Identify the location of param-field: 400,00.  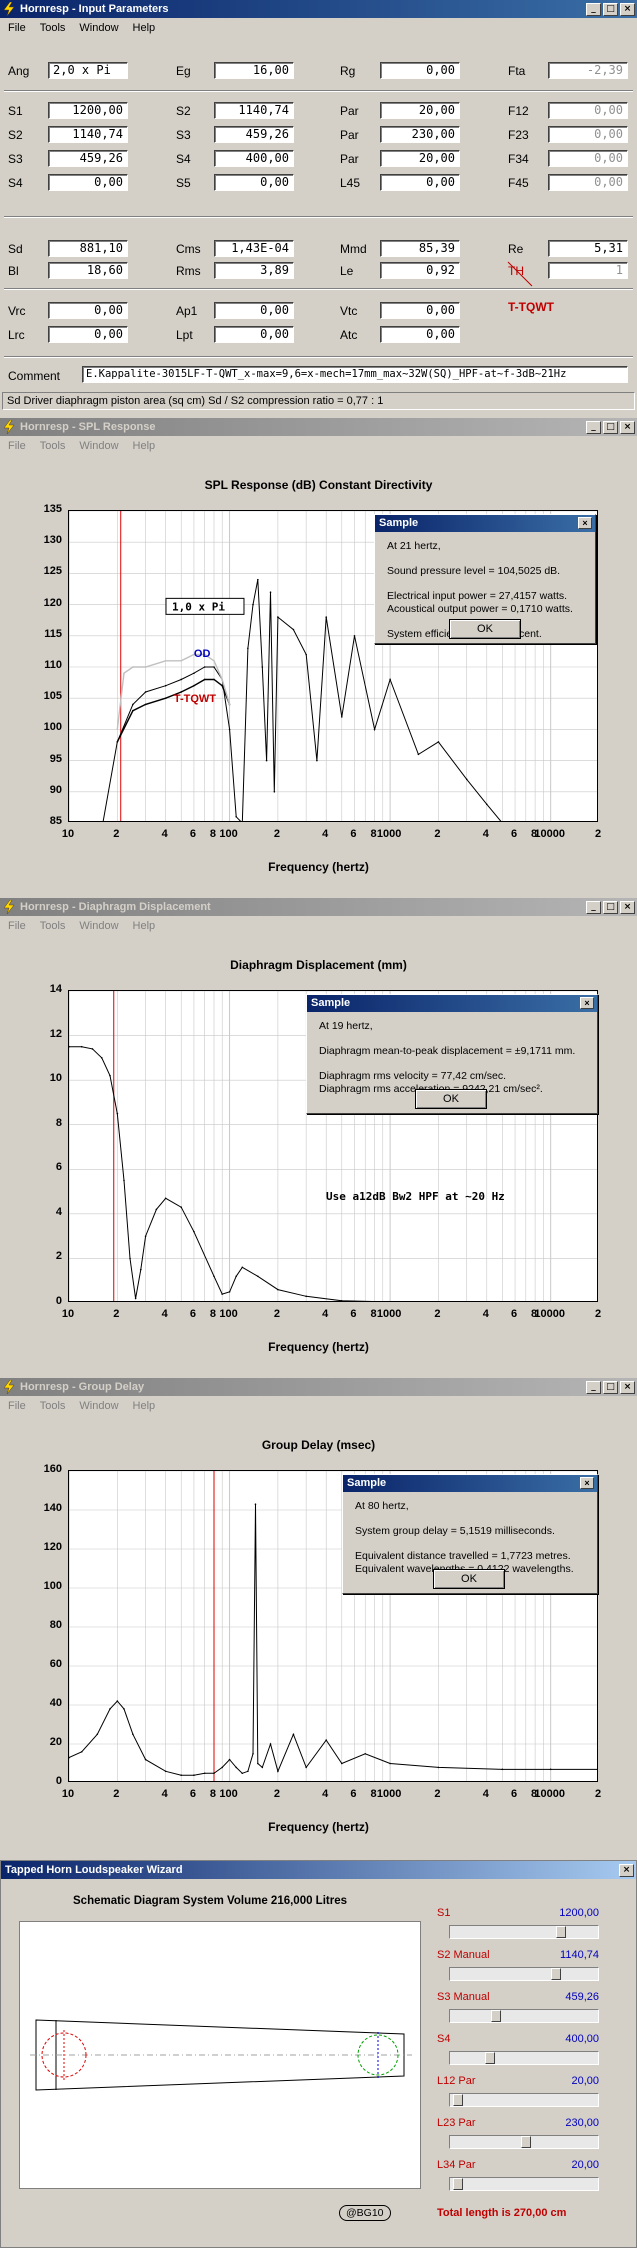
(254, 158).